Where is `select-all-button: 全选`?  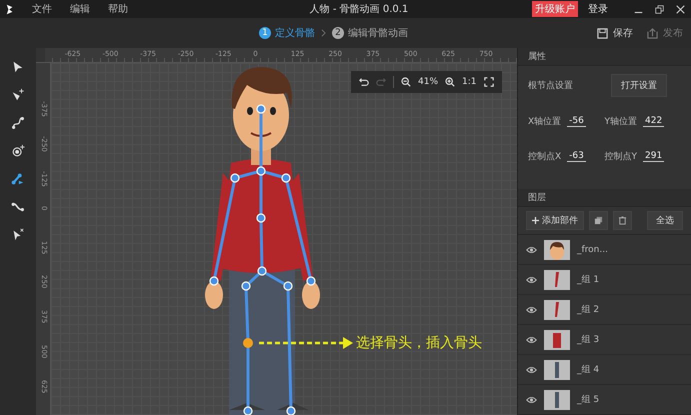 select-all-button: 全选 is located at coordinates (665, 220).